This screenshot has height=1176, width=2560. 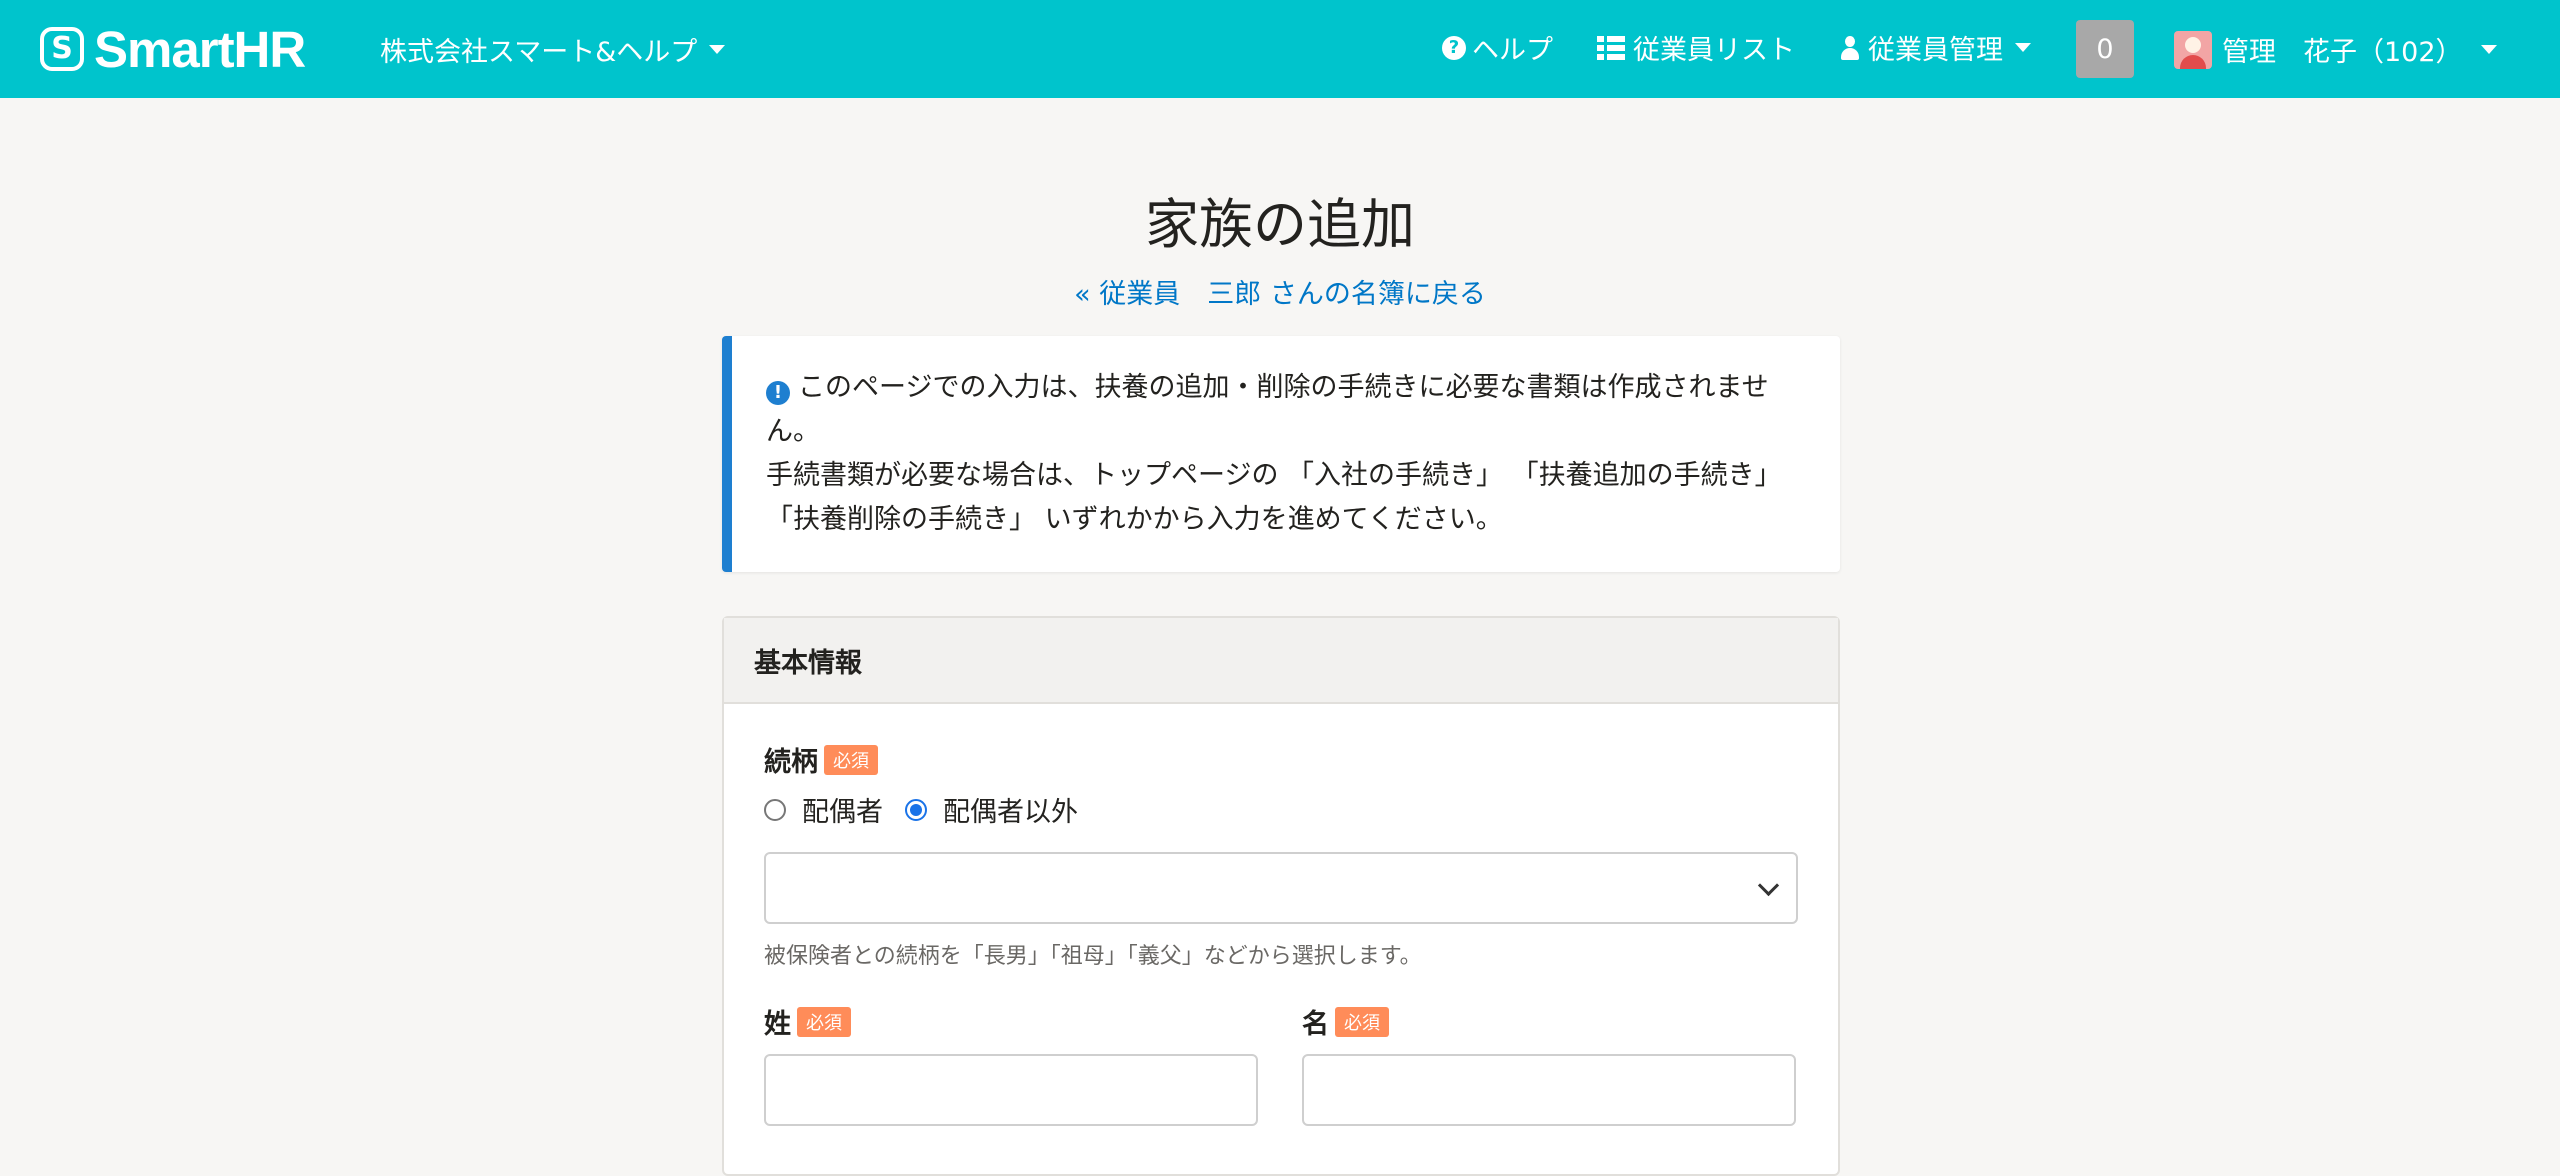 What do you see at coordinates (1280, 291) in the screenshot?
I see `back-to-employee-link: « 従業員 三郎 さんの名簿に戻る` at bounding box center [1280, 291].